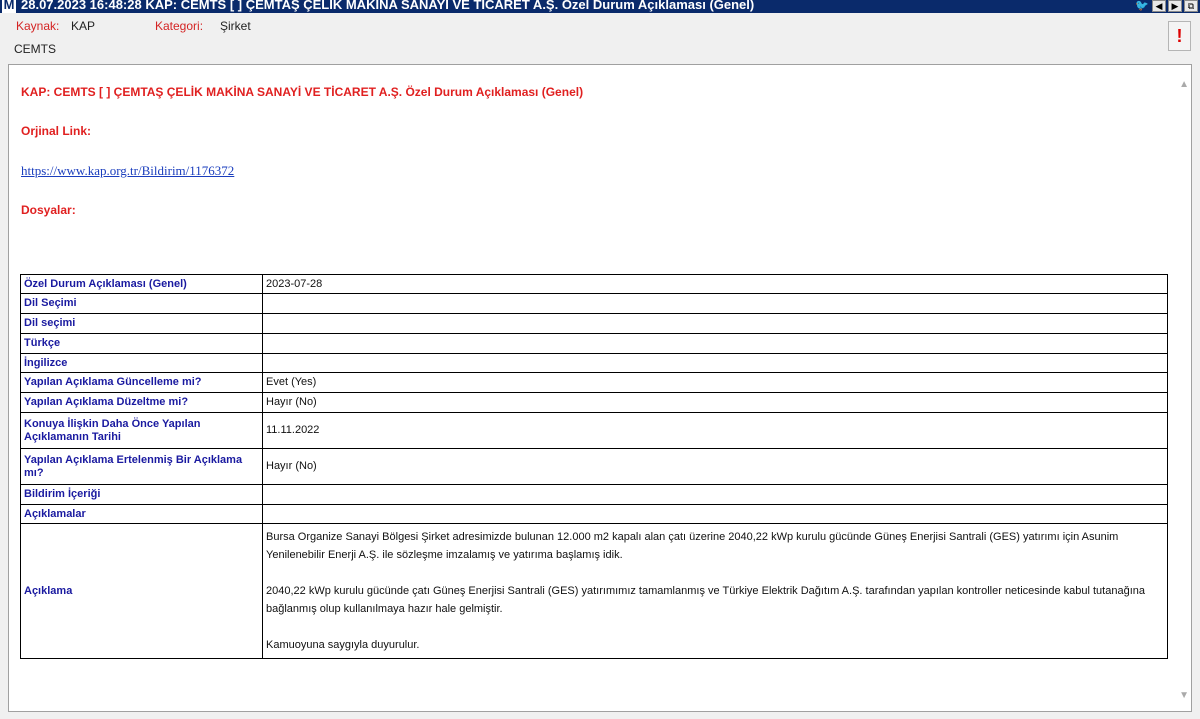 This screenshot has width=1200, height=719. I want to click on table-row: Dil seçimi, so click(594, 323).